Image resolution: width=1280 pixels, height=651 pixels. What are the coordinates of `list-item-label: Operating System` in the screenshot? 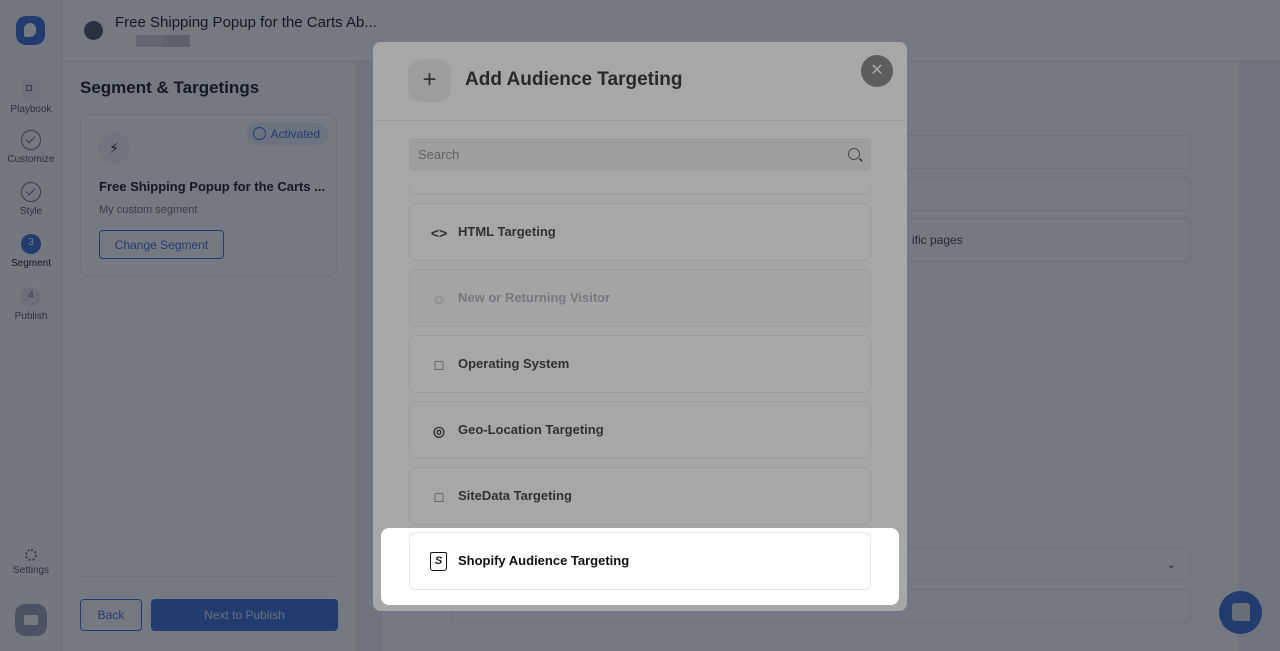 It's located at (514, 363).